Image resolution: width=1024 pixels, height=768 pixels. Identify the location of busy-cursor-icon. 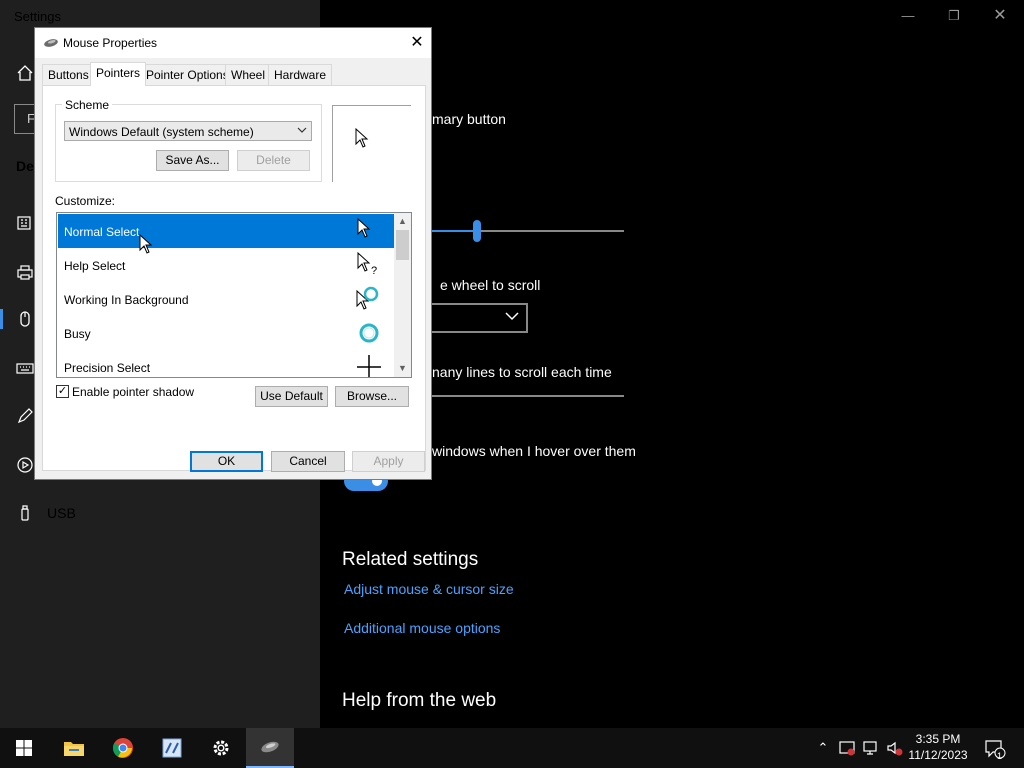
(369, 333).